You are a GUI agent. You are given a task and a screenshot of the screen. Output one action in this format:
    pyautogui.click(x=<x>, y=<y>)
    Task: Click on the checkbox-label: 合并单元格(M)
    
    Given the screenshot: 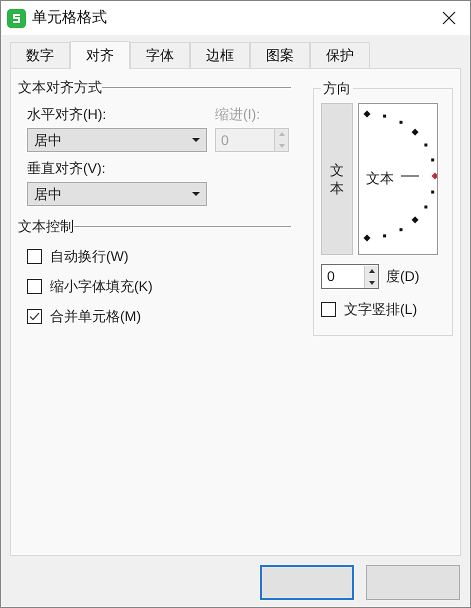 What is the action you would take?
    pyautogui.click(x=95, y=316)
    